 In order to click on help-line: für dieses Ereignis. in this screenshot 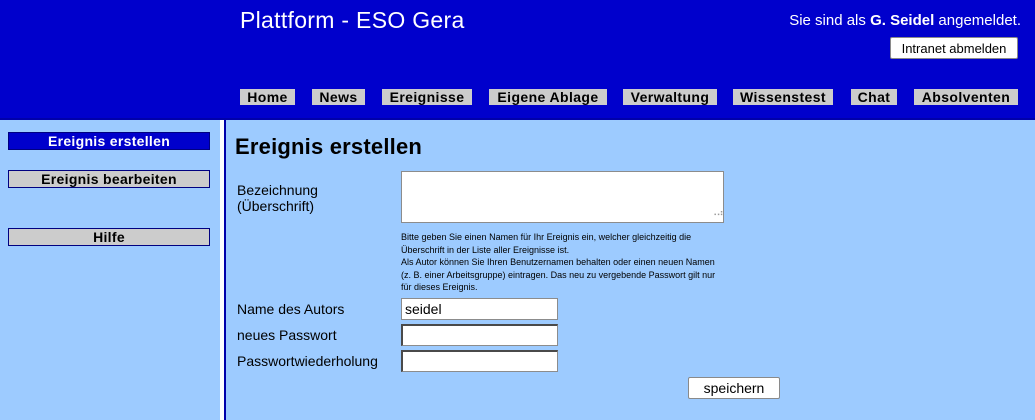, I will do `click(439, 287)`.